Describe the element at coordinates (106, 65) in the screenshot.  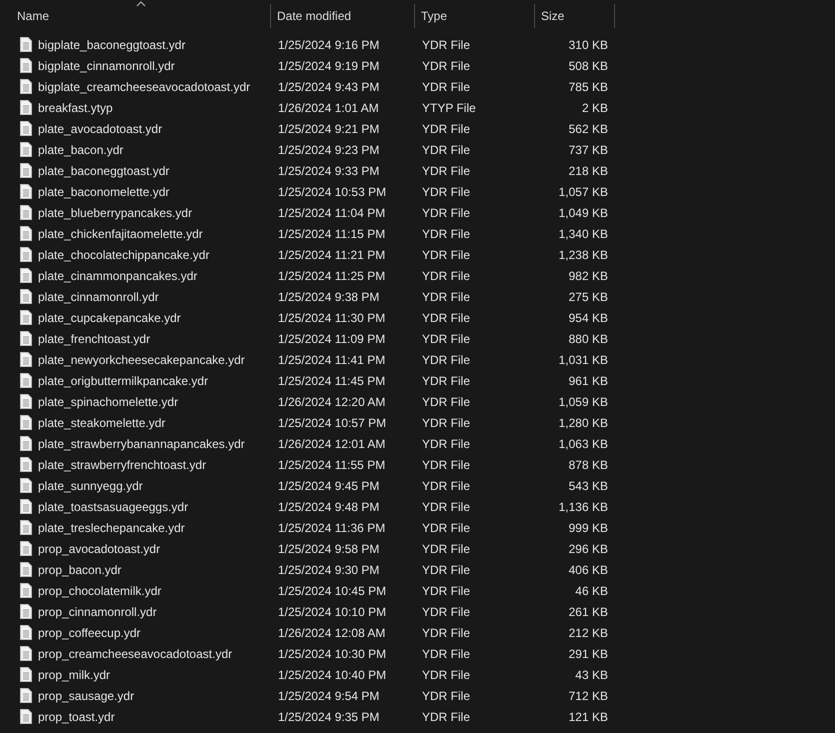
I see `file-name: bigplate_cinnamonroll.ydr` at that location.